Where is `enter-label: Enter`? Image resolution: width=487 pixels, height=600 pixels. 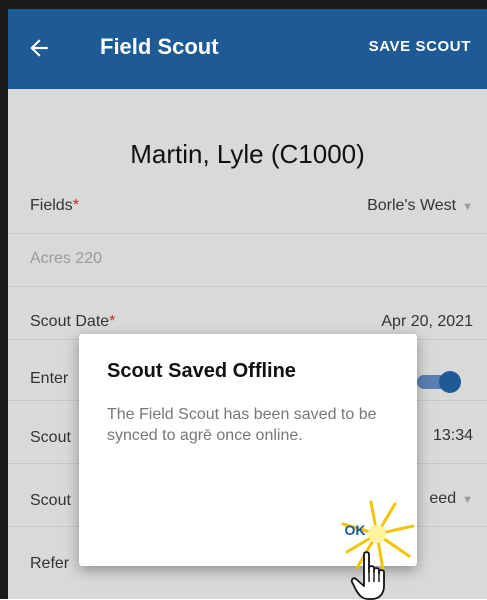
enter-label: Enter is located at coordinates (49, 378).